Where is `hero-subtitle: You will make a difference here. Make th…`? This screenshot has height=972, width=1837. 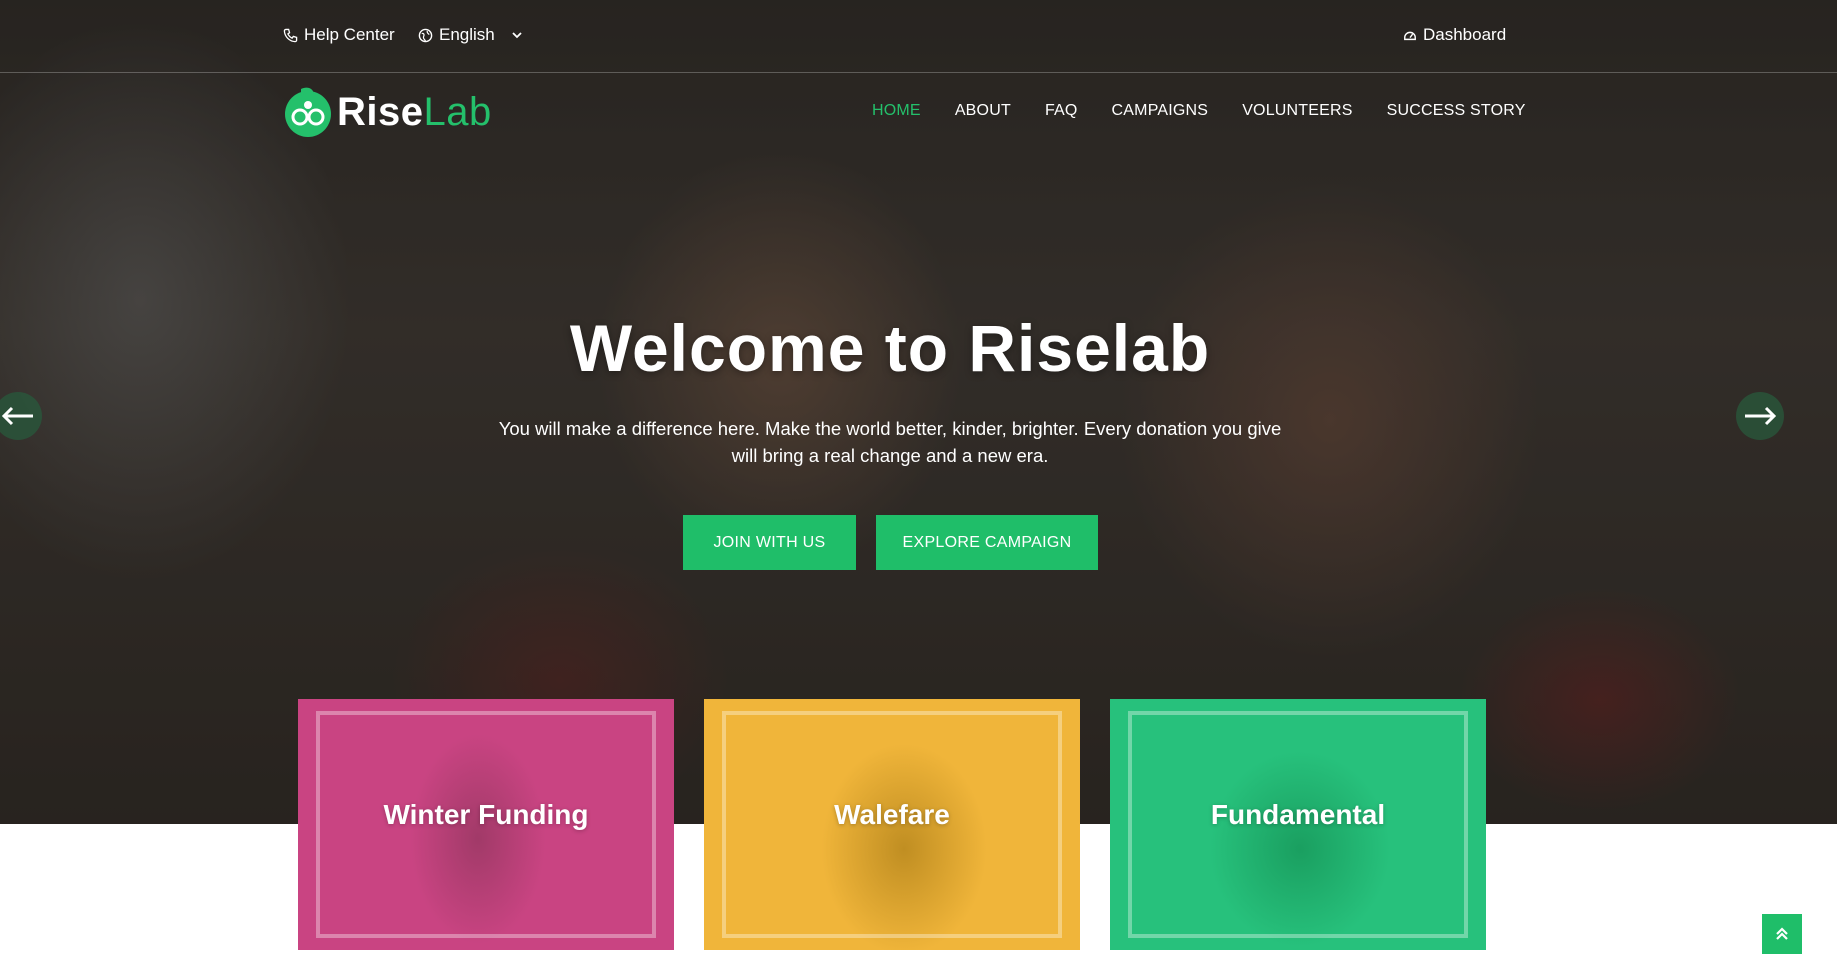 hero-subtitle: You will make a difference here. Make th… is located at coordinates (890, 442).